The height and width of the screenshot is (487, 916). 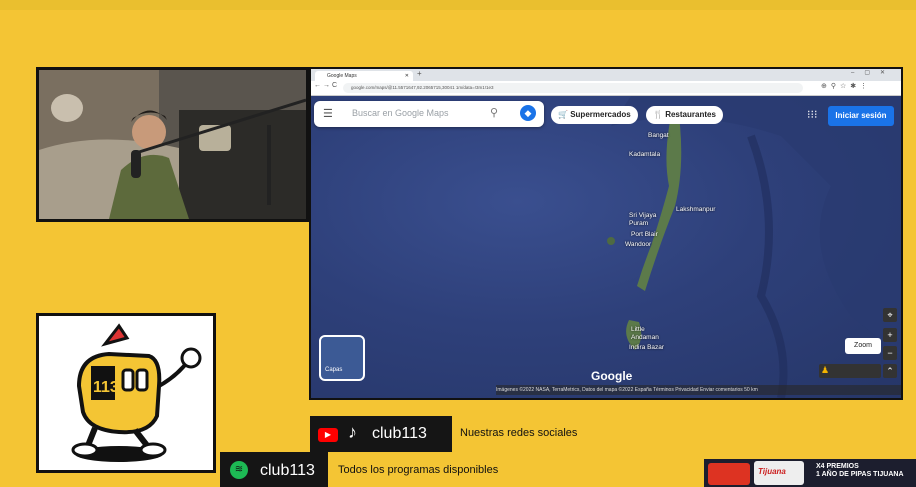 What do you see at coordinates (873, 72) in the screenshot?
I see `window-controls-icon: –▢✕` at bounding box center [873, 72].